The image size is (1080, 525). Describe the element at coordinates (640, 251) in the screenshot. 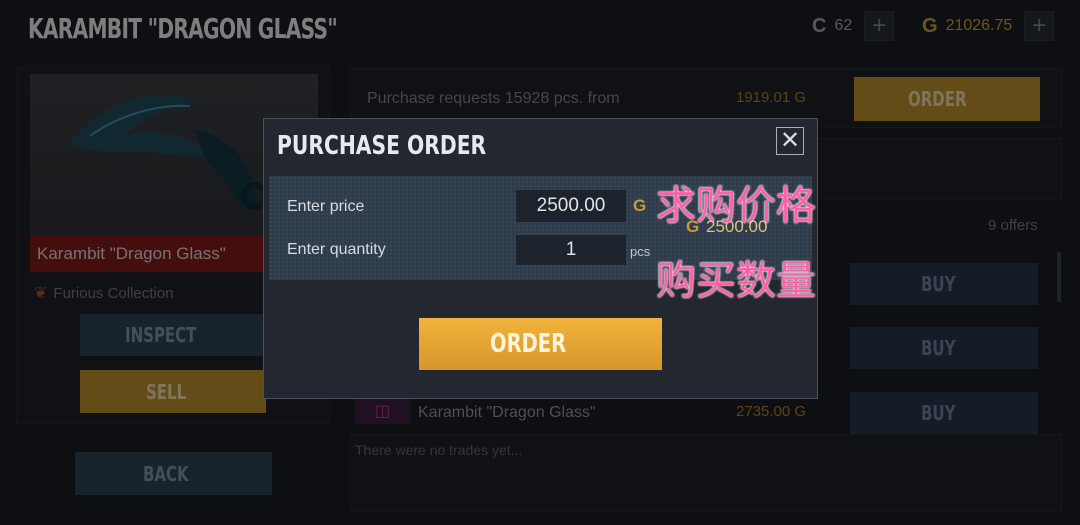

I see `quantity-unit: pcs` at that location.